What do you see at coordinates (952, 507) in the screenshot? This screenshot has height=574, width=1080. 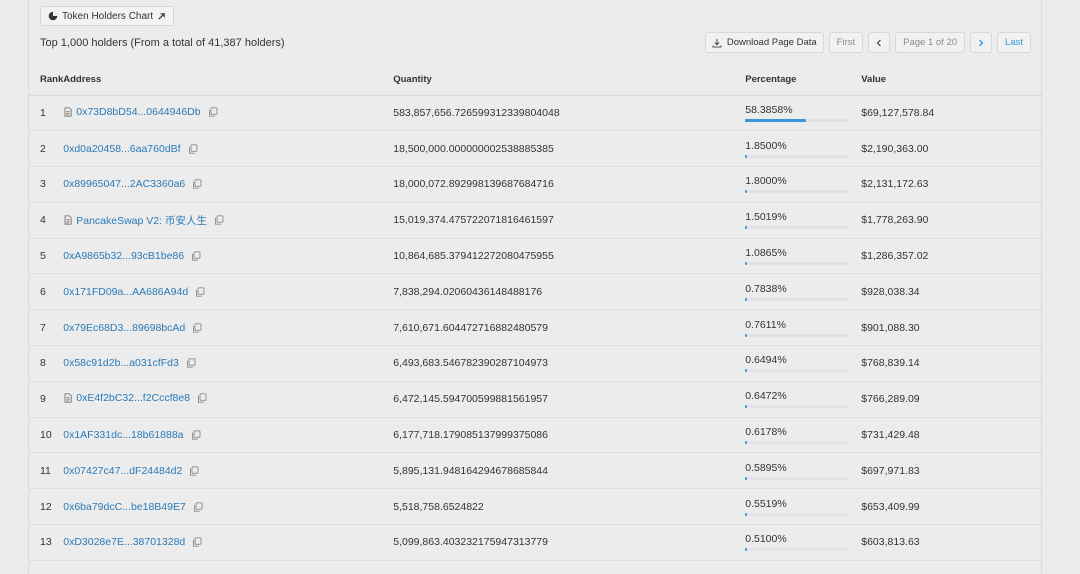 I see `value-cell: $653,409.99` at bounding box center [952, 507].